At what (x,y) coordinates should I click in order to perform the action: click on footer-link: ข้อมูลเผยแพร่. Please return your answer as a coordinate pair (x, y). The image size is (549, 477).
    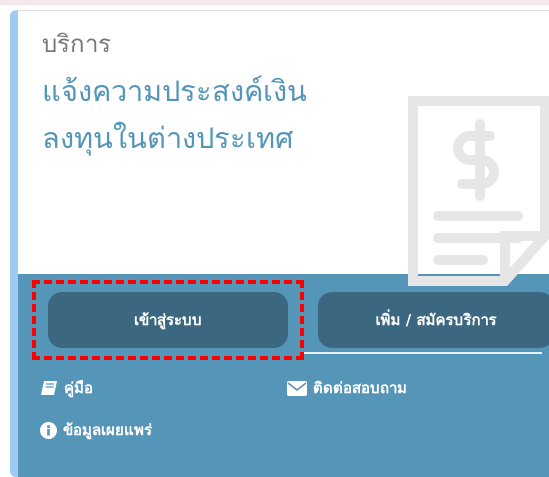
    Looking at the image, I should click on (163, 430).